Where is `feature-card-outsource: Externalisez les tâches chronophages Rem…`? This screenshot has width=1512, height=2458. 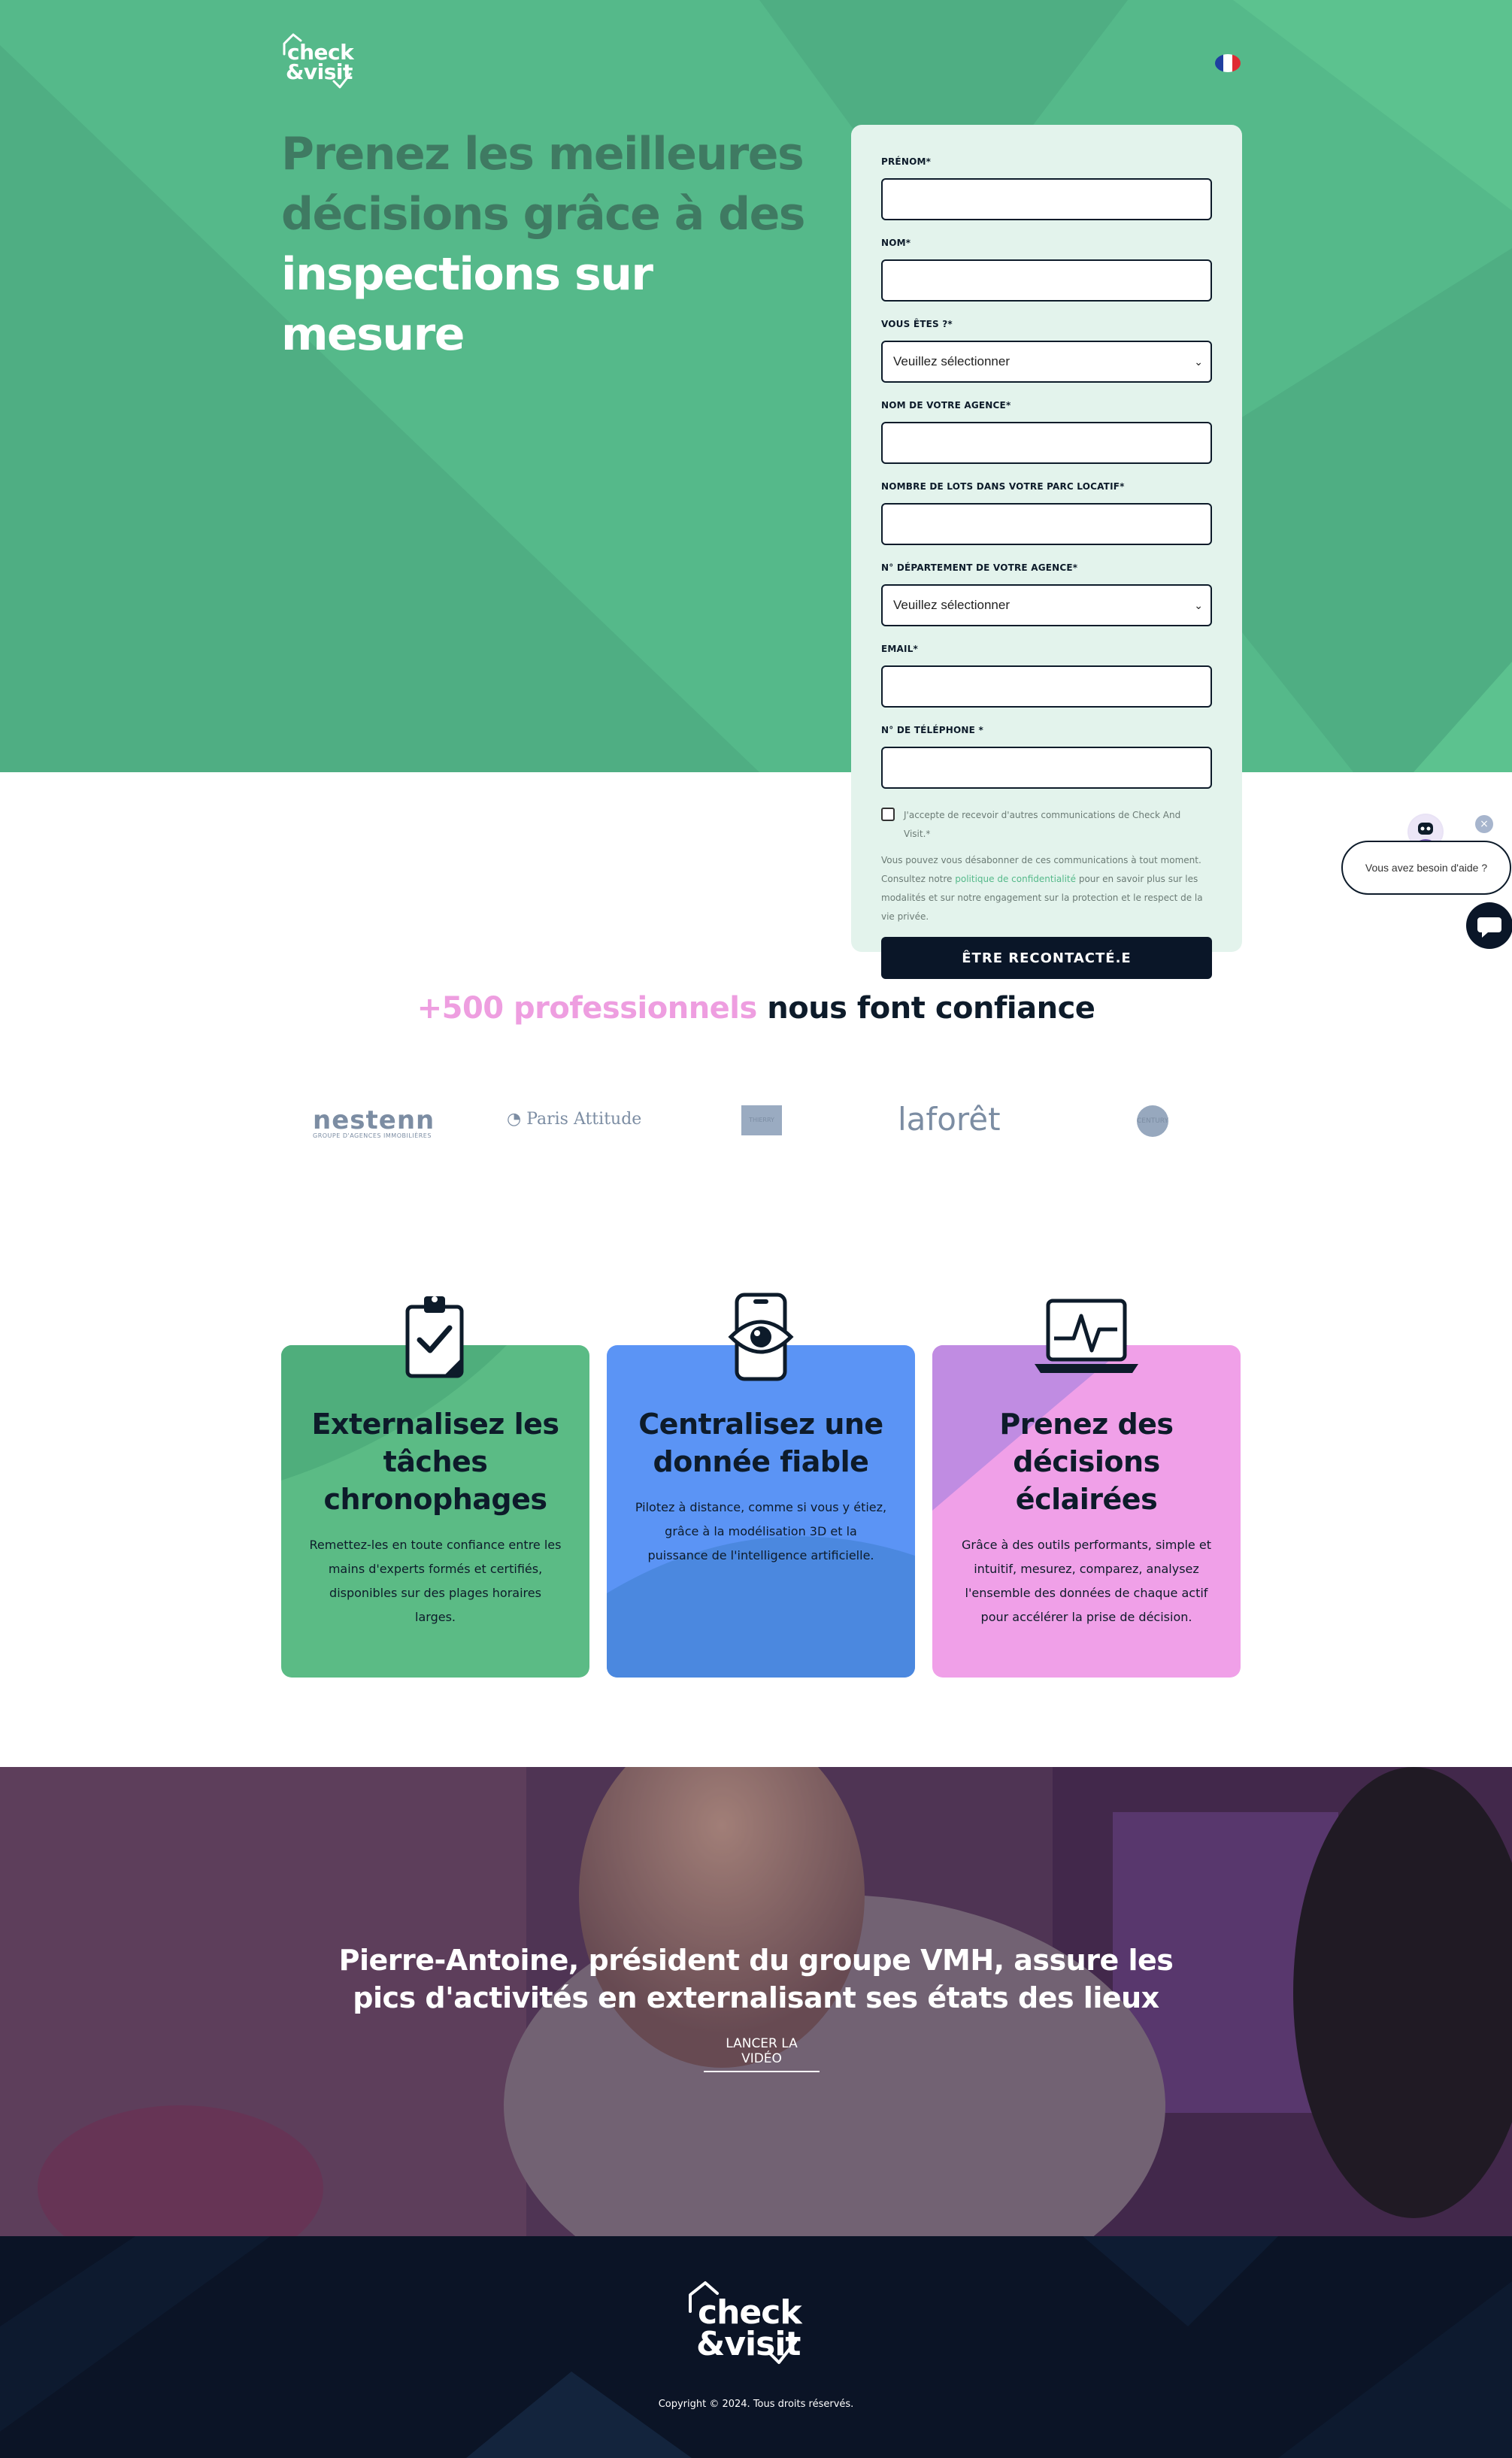
feature-card-outsource: Externalisez les tâches chronophages Rem… is located at coordinates (435, 1511).